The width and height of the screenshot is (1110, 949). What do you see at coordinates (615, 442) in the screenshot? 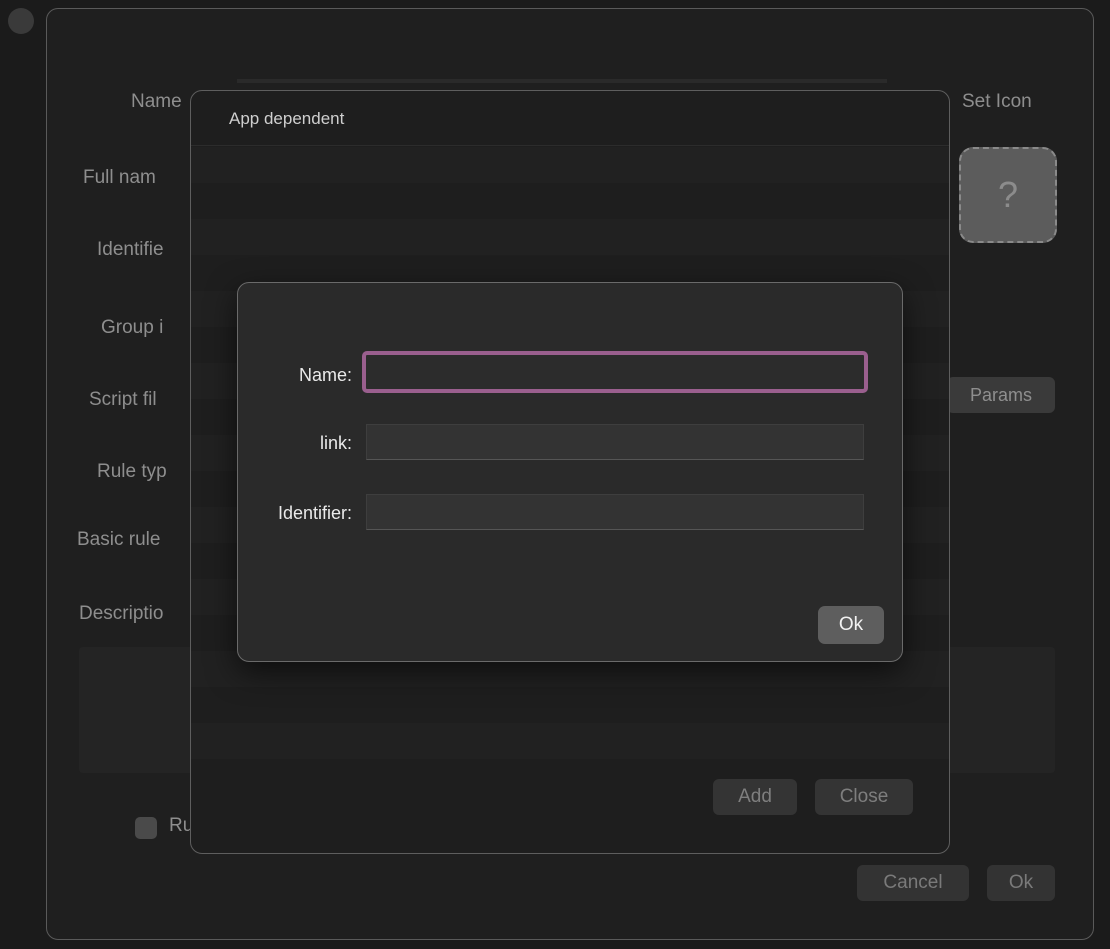
I see `link-input` at bounding box center [615, 442].